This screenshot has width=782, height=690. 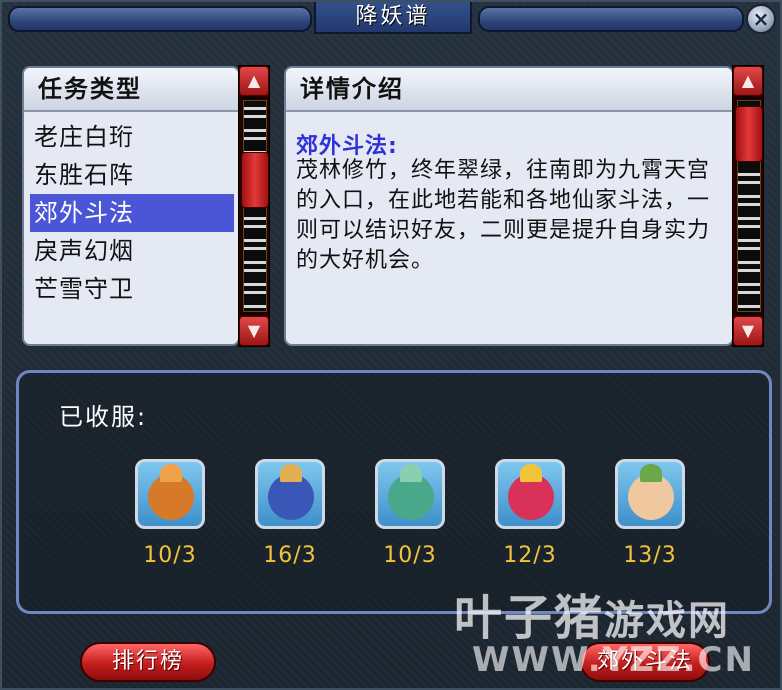 I want to click on watermark-site: 游戏网, so click(x=667, y=621).